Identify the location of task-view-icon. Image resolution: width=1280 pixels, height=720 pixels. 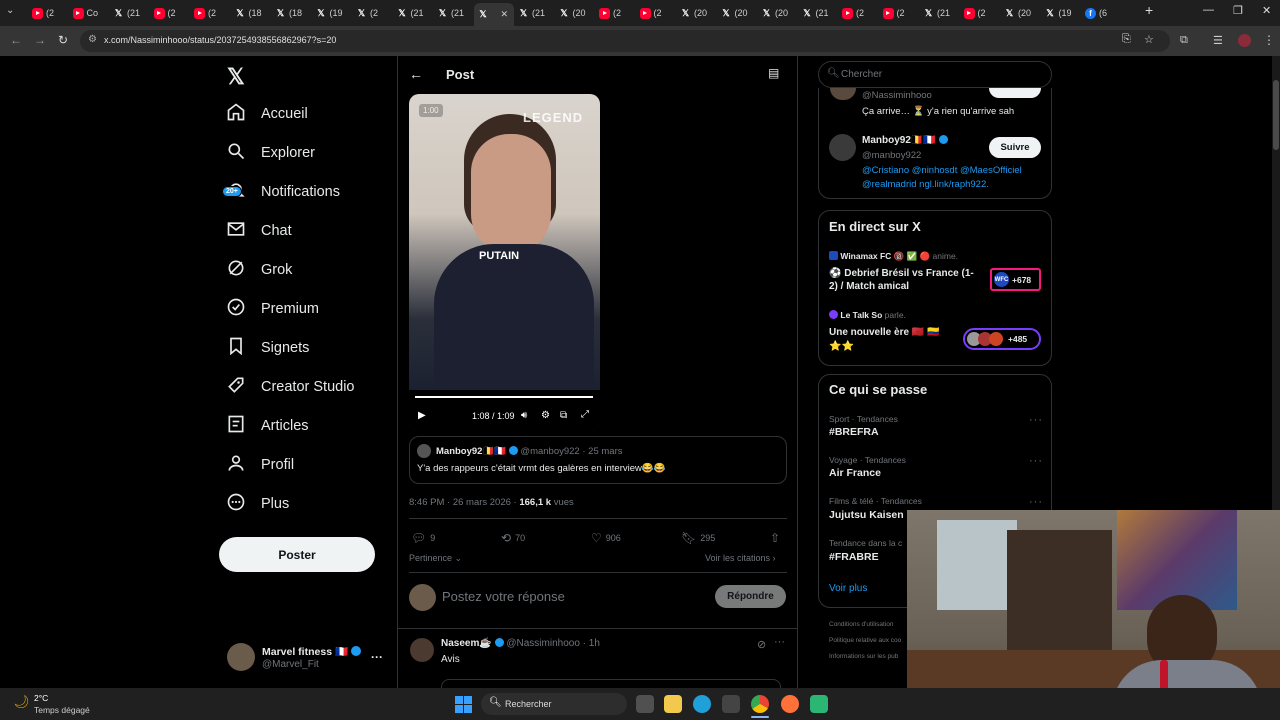
(645, 704).